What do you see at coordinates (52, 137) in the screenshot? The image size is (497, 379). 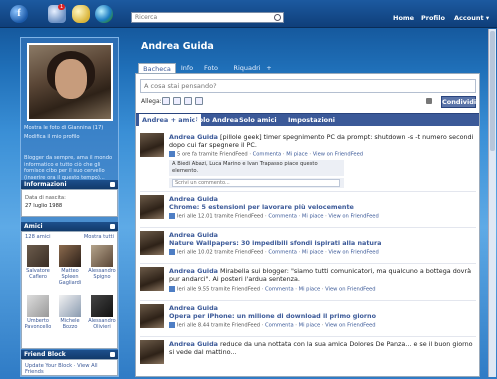 I see `edit-profile-link: Modifica il mio profilo` at bounding box center [52, 137].